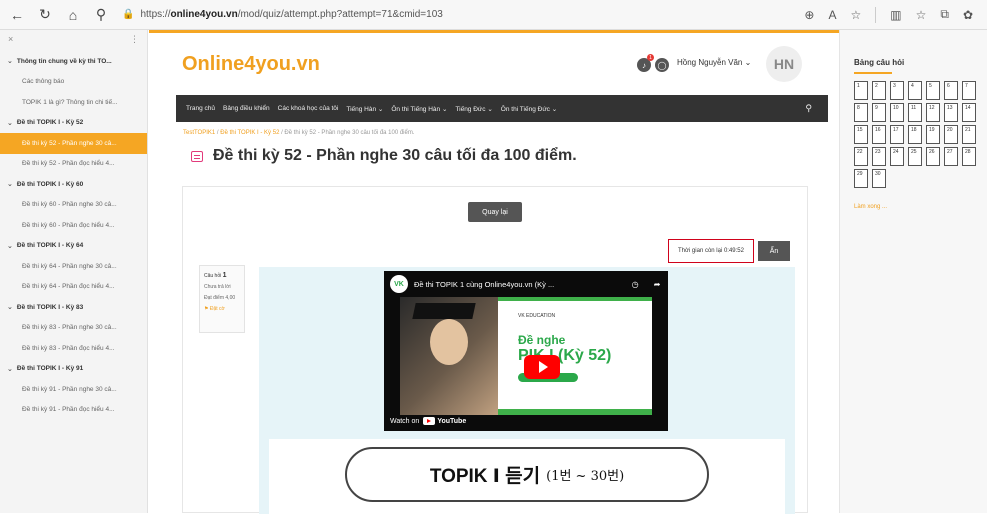 Image resolution: width=987 pixels, height=514 pixels. Describe the element at coordinates (542, 340) in the screenshot. I see `thumbnail-heading-1: Đề nghe` at that location.